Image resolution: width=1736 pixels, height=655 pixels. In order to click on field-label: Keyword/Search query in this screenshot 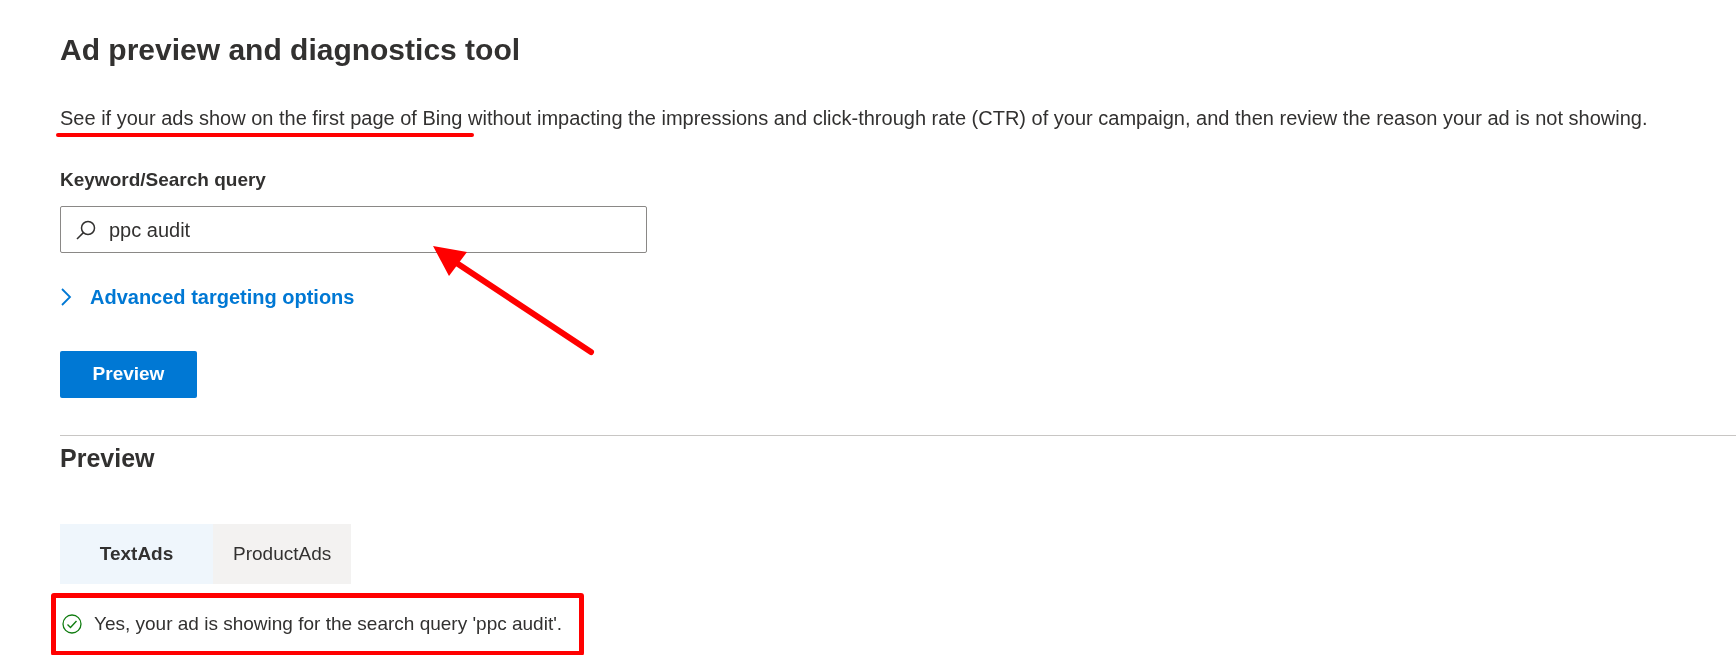, I will do `click(163, 180)`.